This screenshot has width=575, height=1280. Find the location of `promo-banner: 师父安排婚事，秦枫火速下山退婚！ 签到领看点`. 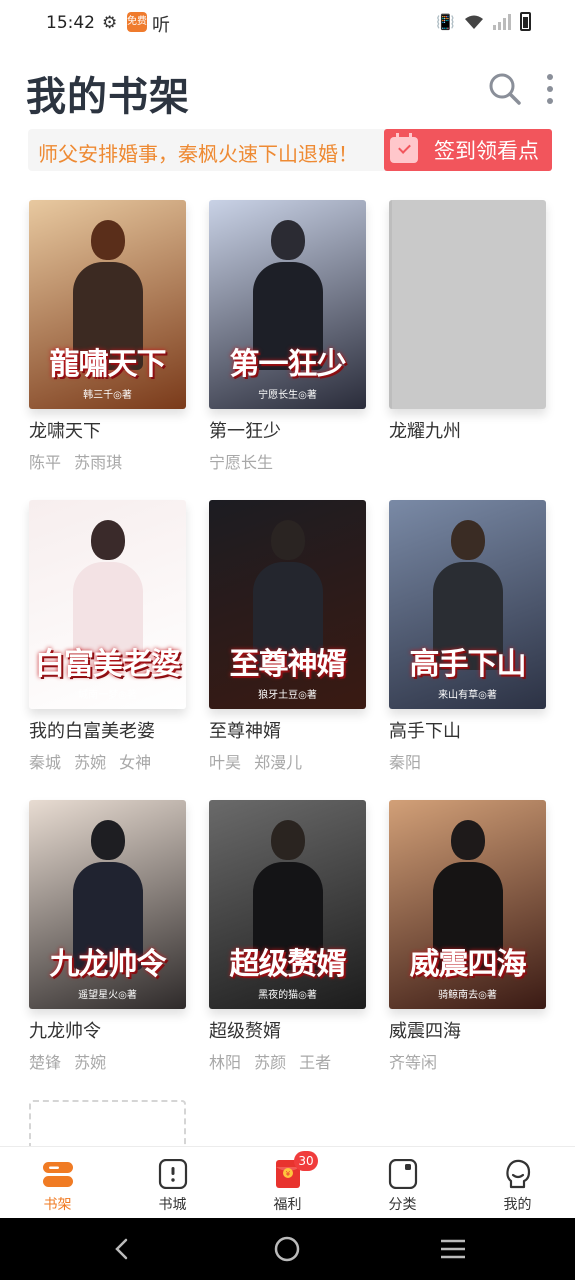

promo-banner: 师父安排婚事，秦枫火速下山退婚！ 签到领看点 is located at coordinates (290, 150).